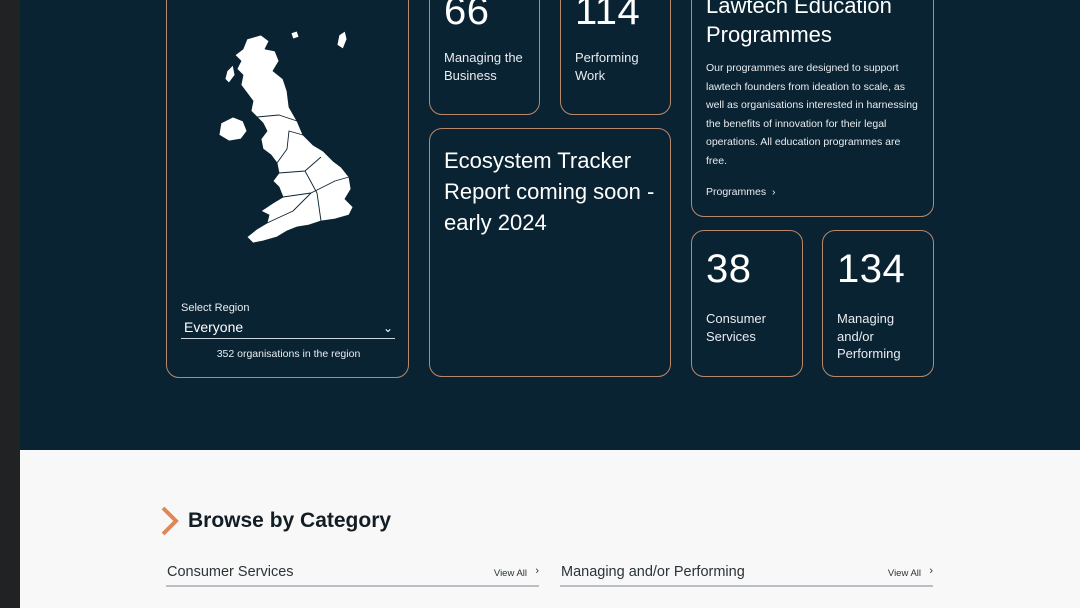 The image size is (1080, 608). What do you see at coordinates (608, 16) in the screenshot?
I see `stat-value: 114` at bounding box center [608, 16].